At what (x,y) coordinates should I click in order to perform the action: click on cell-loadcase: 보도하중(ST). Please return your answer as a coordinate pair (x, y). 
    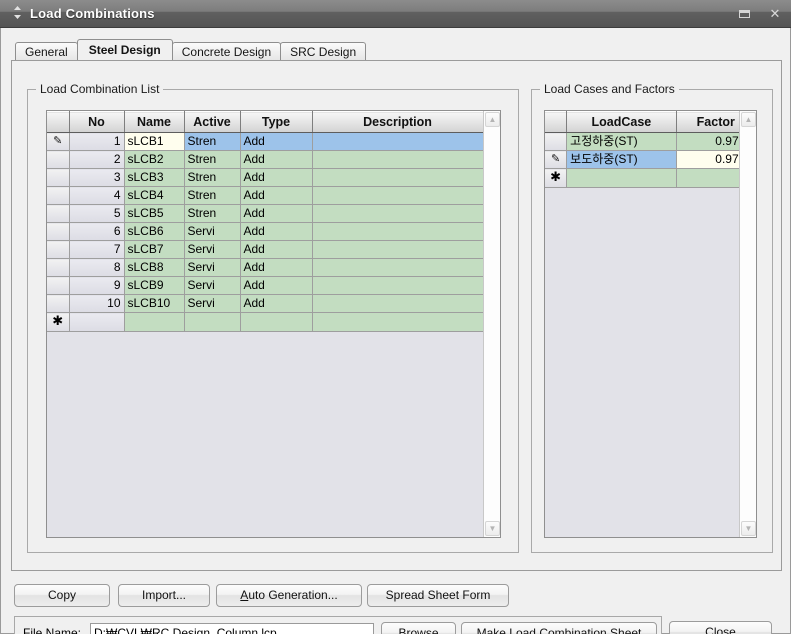
    Looking at the image, I should click on (621, 159).